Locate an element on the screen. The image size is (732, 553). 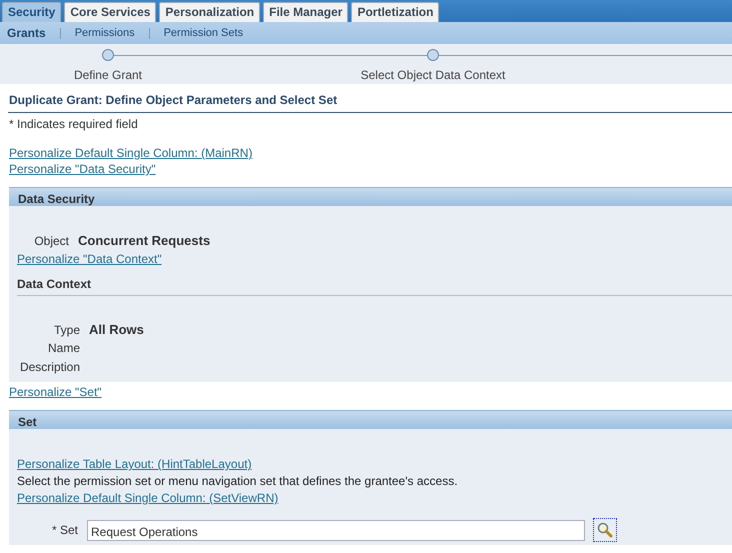
section-header: Data Security is located at coordinates (370, 196).